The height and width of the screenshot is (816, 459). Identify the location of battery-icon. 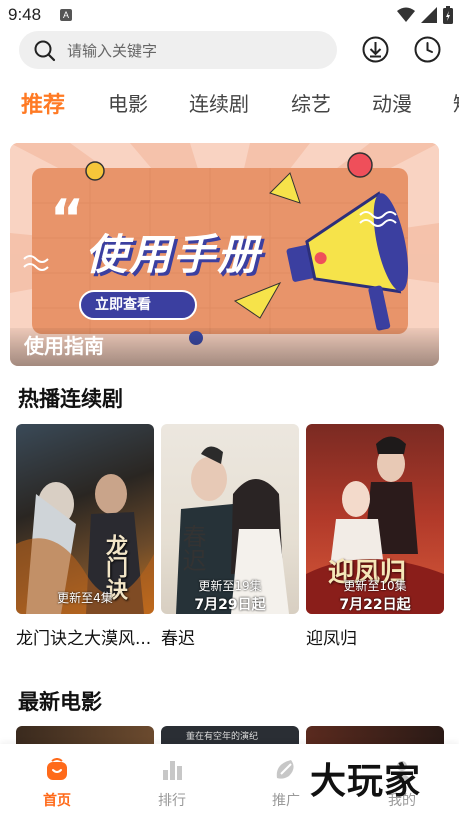
(448, 15).